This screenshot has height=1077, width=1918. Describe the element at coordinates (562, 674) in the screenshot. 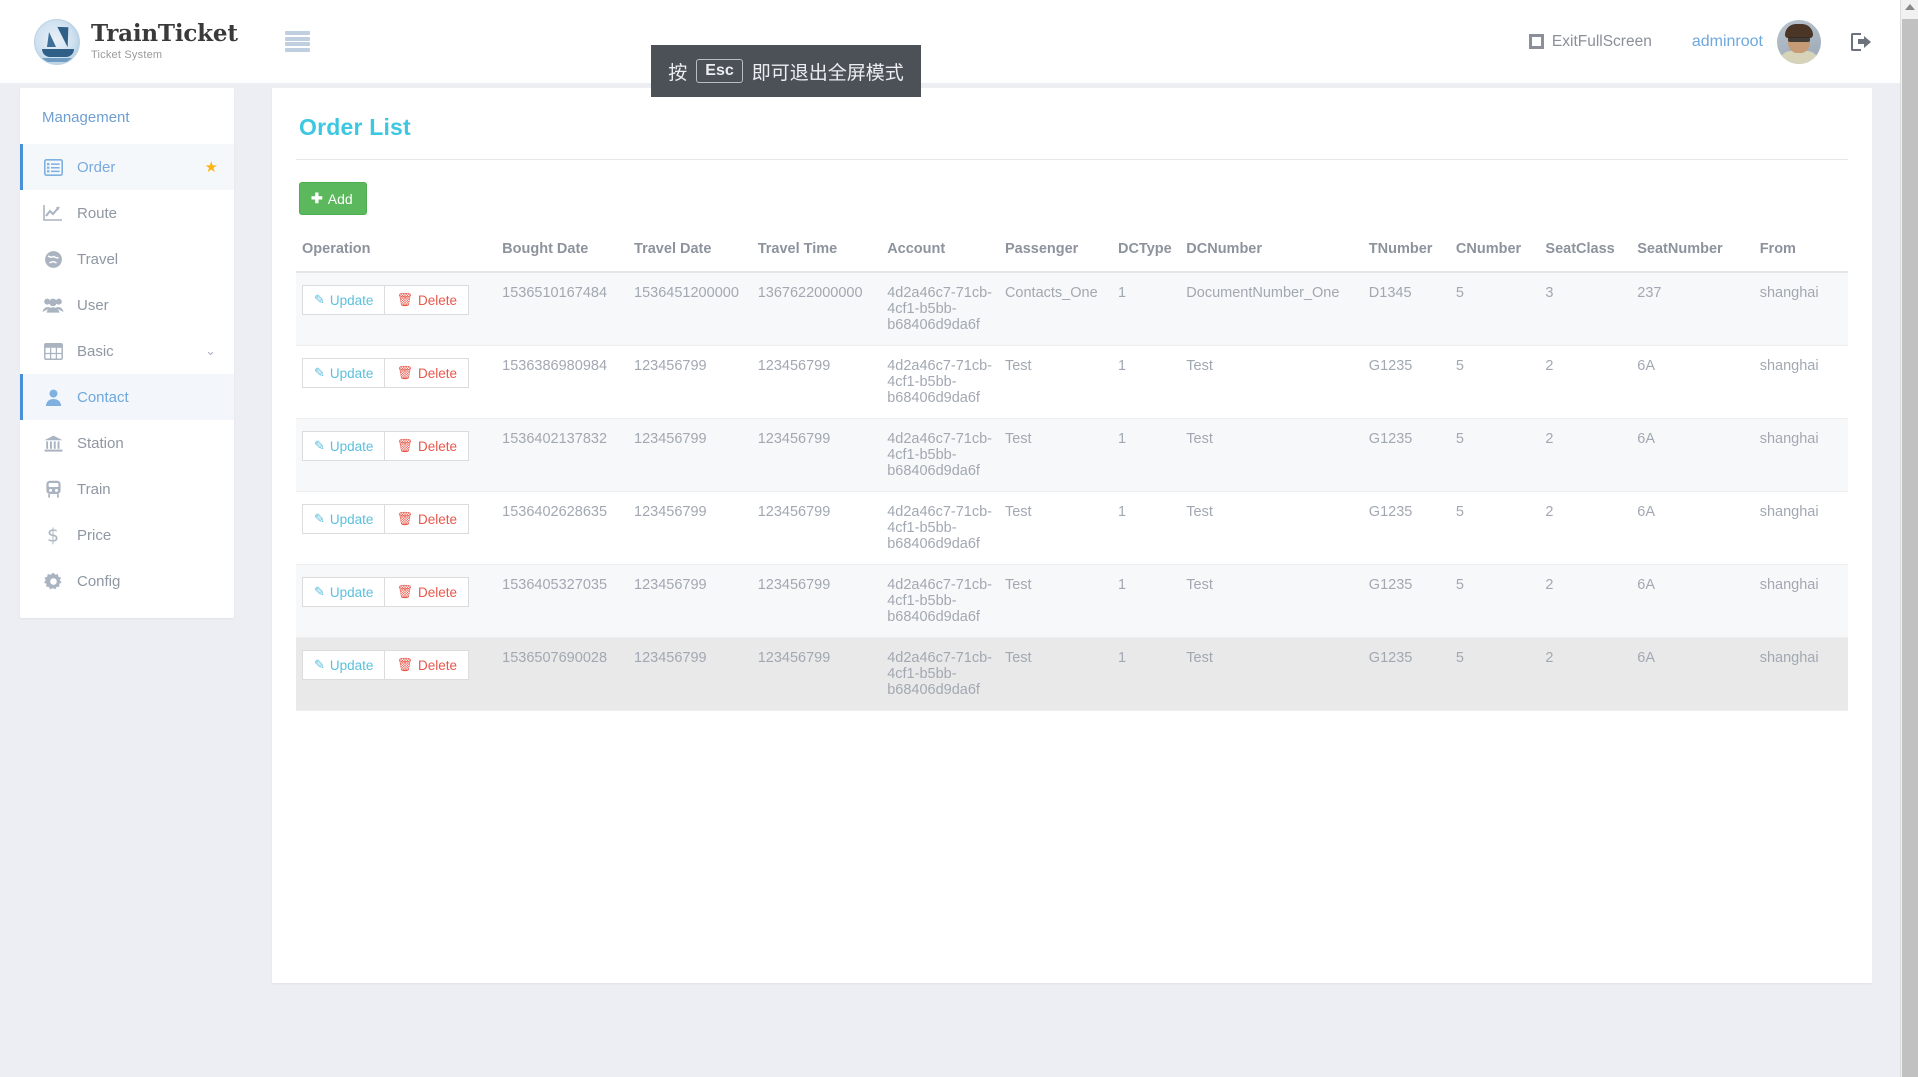

I see `cell-bought-date: 1536507690028` at that location.